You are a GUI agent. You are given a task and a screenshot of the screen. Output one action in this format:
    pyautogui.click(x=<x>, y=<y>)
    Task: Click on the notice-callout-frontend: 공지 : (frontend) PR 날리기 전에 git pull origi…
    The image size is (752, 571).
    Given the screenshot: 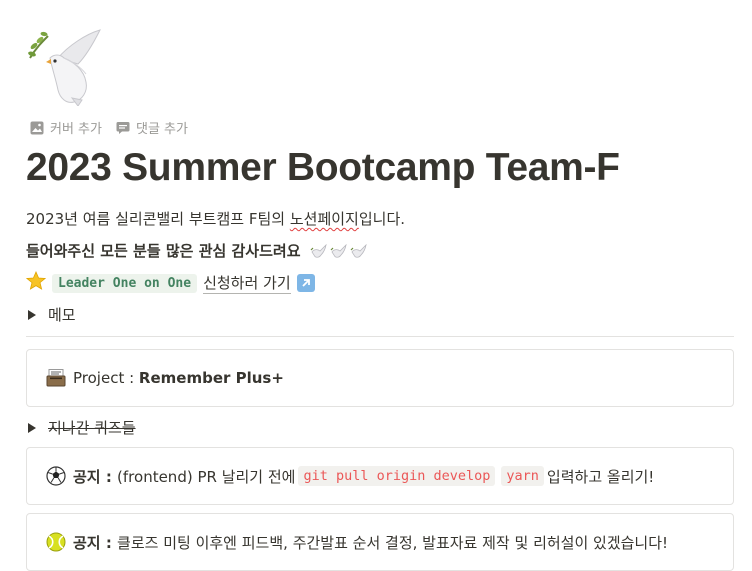 What is the action you would take?
    pyautogui.click(x=380, y=476)
    